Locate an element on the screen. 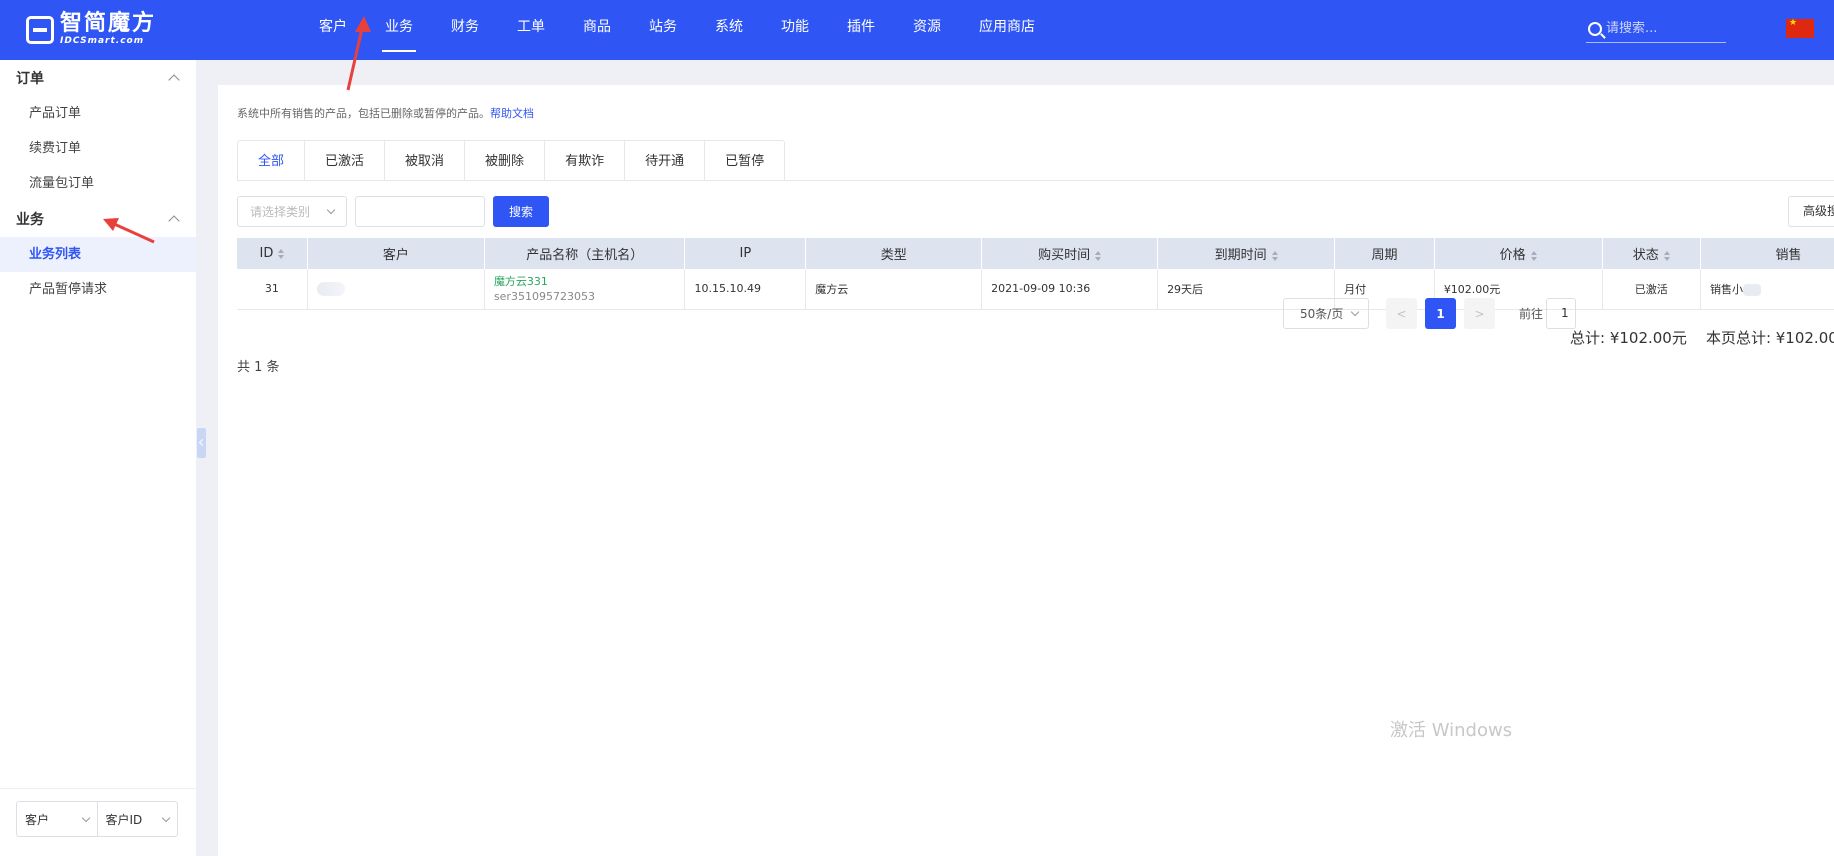 Image resolution: width=1834 pixels, height=856 pixels. row-product: 魔方云331 ser351095723053 is located at coordinates (585, 289).